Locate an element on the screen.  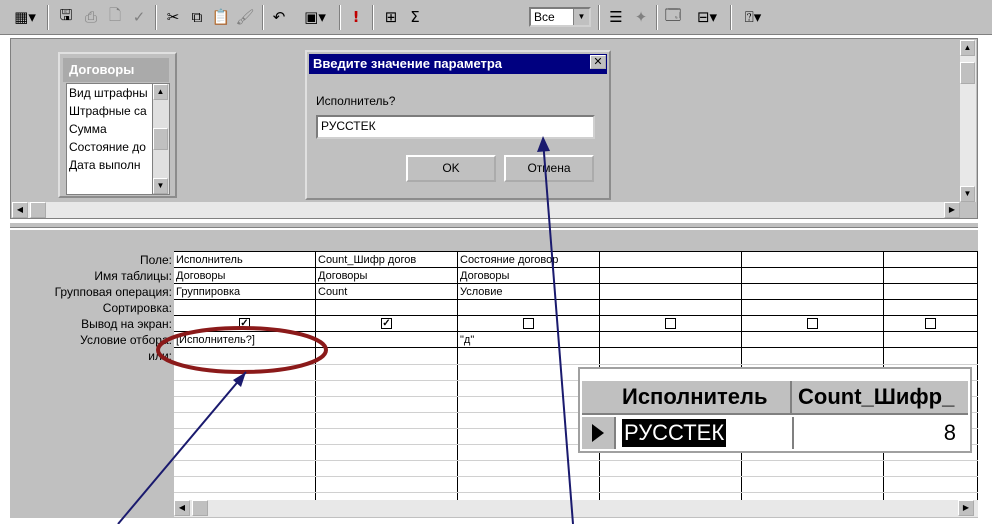
highlight-ellipse is located at coordinates (242, 350).